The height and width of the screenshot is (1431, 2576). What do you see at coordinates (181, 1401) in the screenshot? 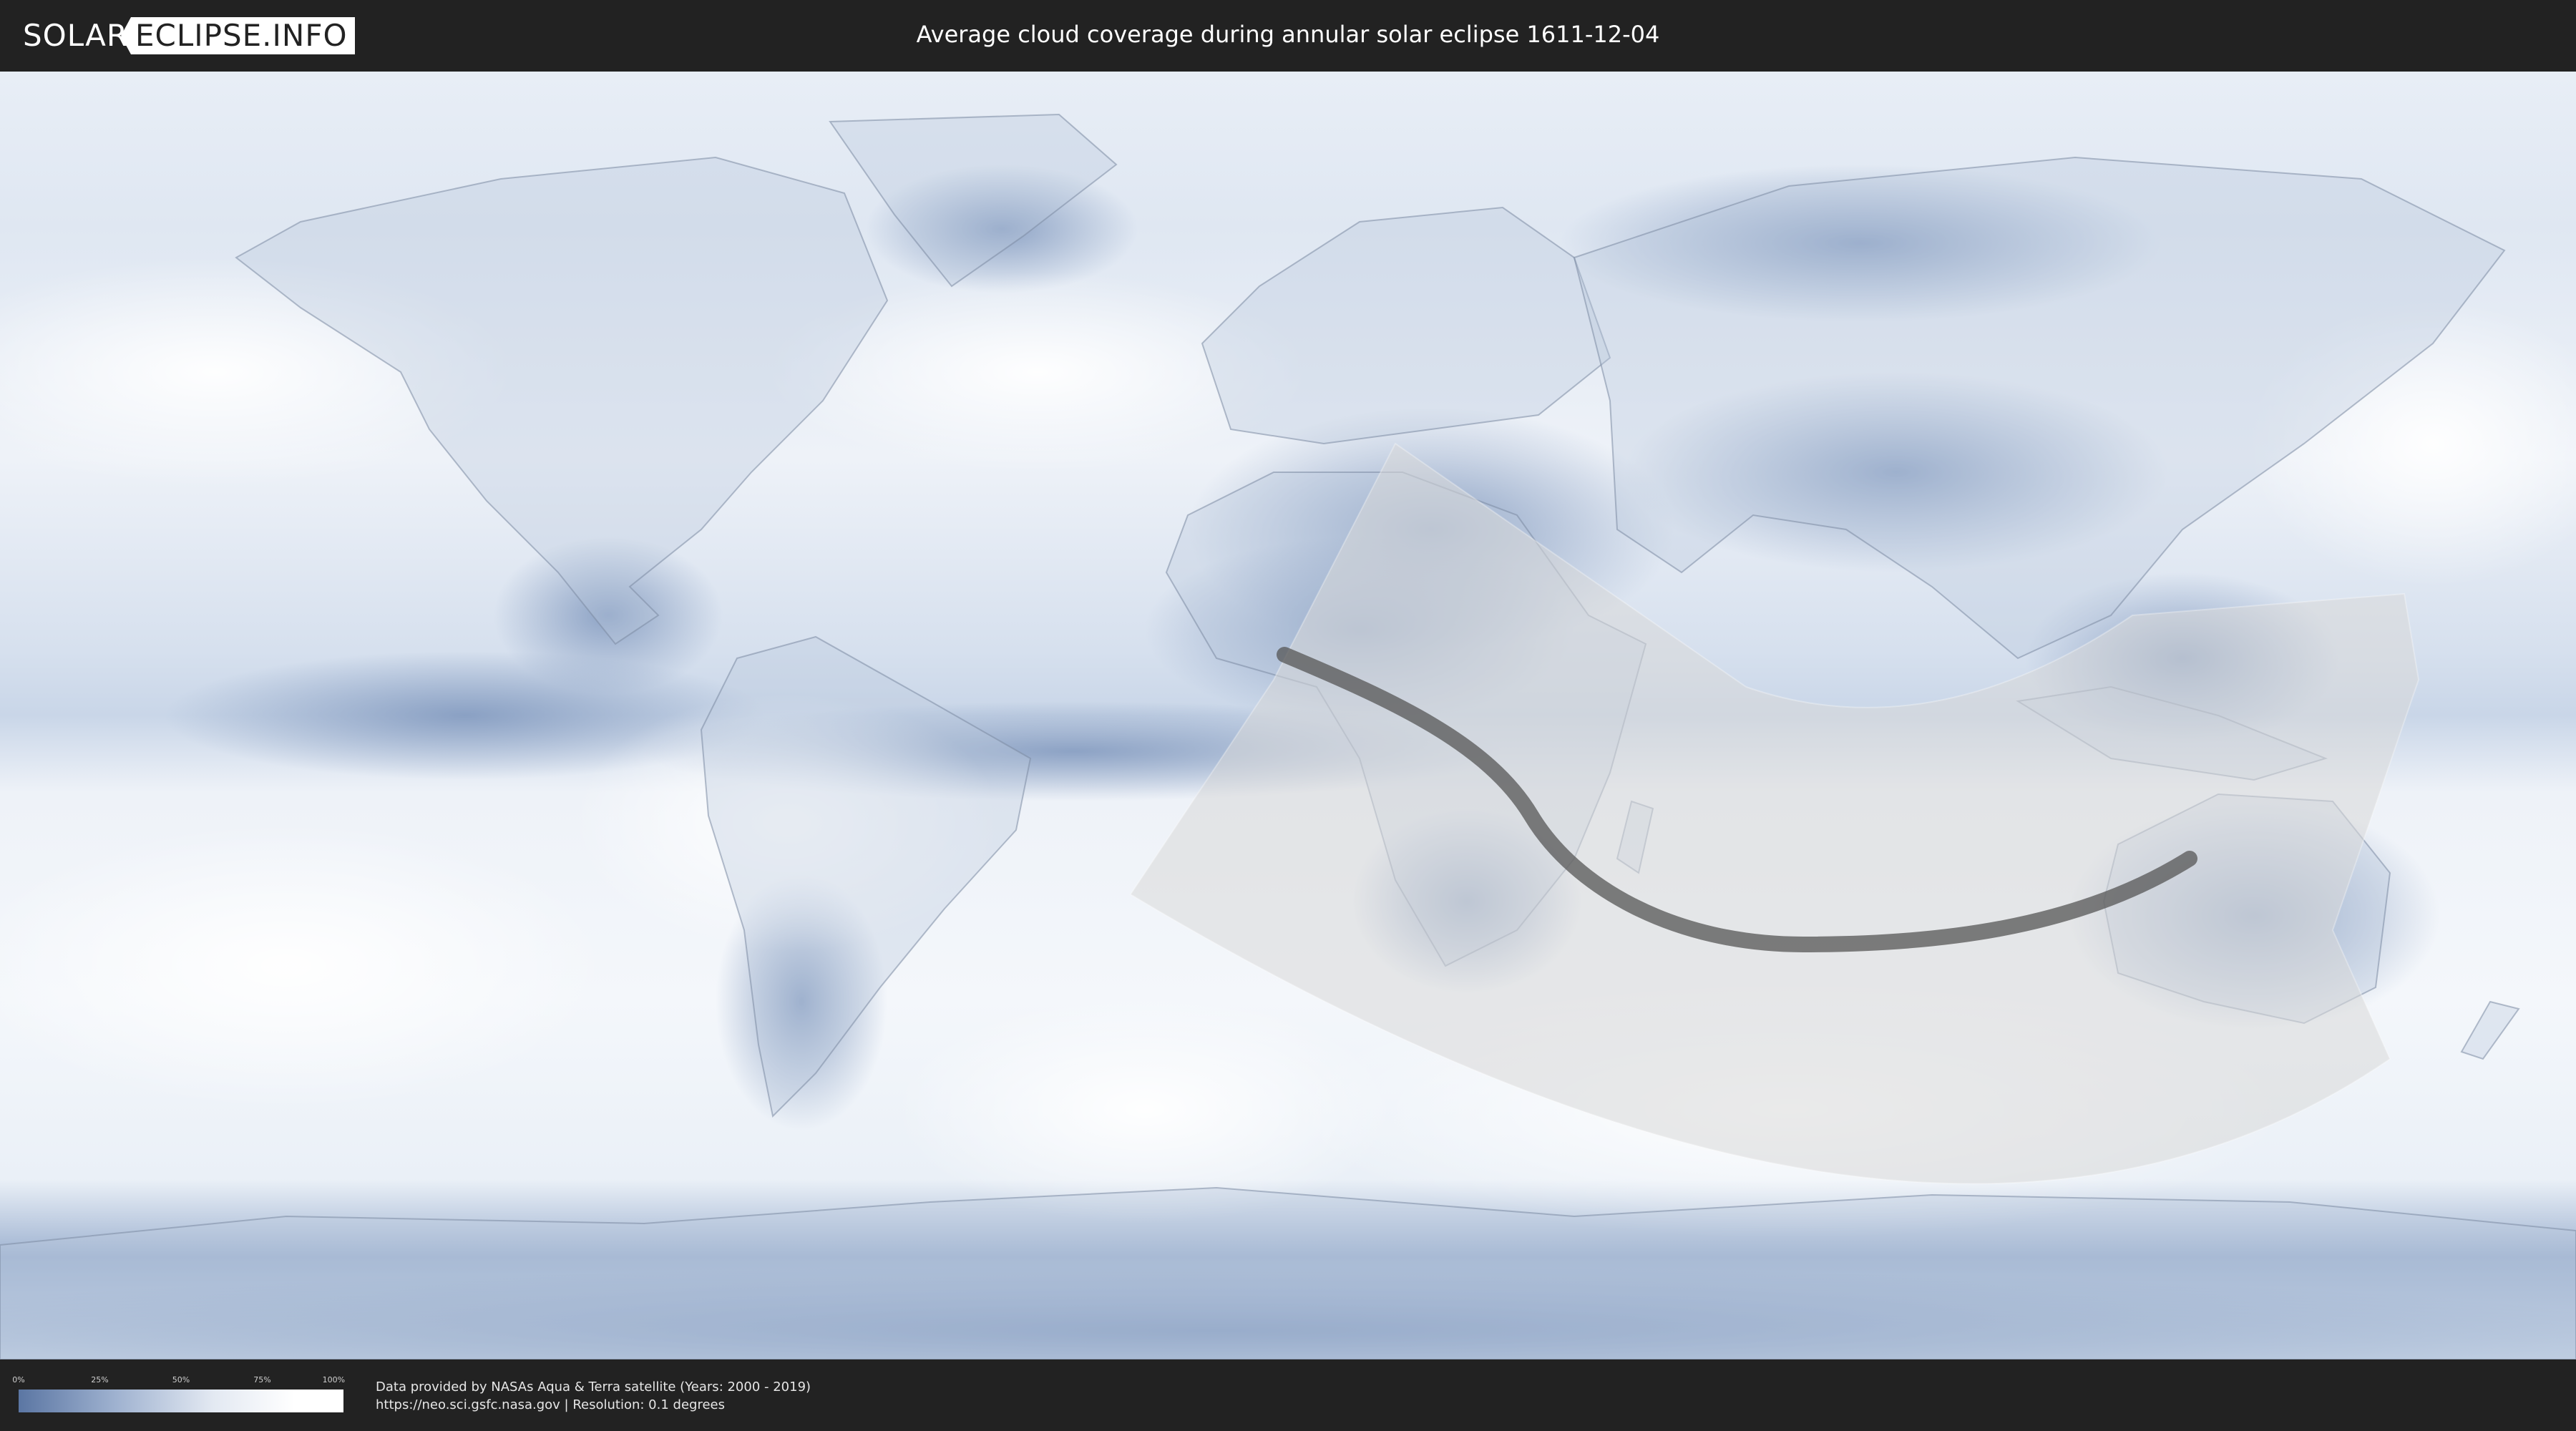
I see `cloud-coverage-scale-bar` at bounding box center [181, 1401].